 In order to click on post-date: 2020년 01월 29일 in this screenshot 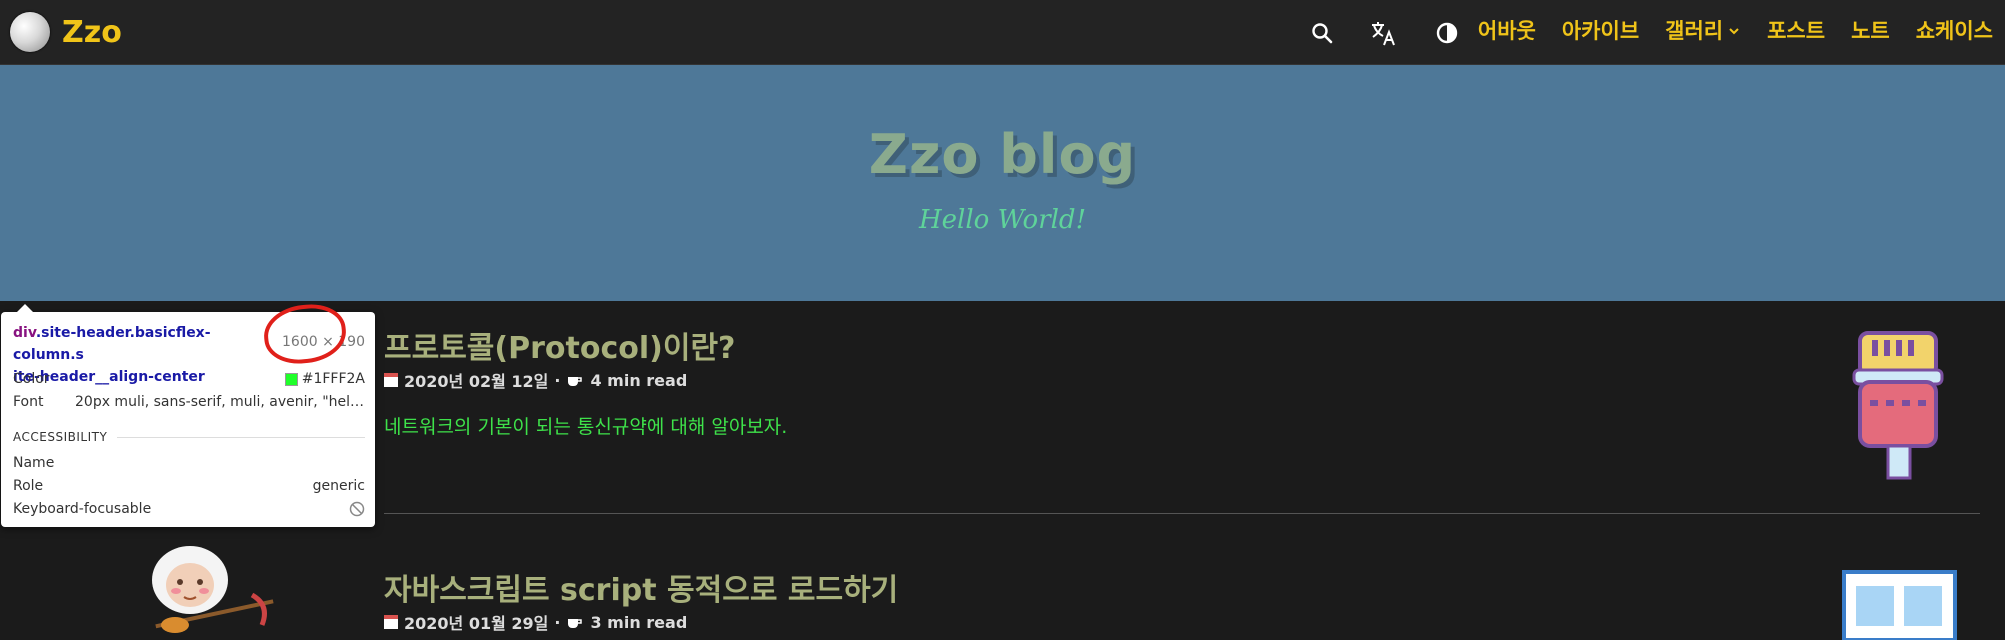, I will do `click(476, 623)`.